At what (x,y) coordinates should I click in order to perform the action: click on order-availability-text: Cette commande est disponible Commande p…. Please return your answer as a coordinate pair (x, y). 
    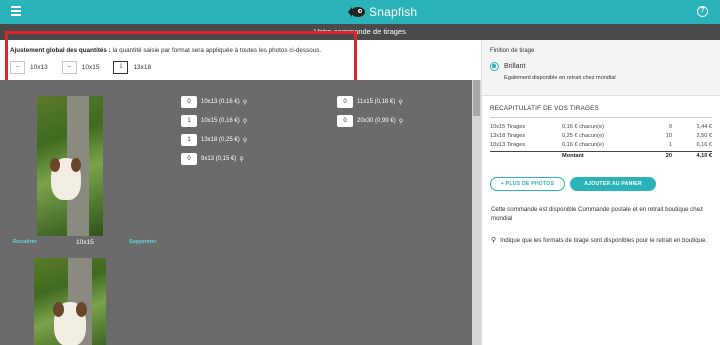
    Looking at the image, I should click on (597, 214).